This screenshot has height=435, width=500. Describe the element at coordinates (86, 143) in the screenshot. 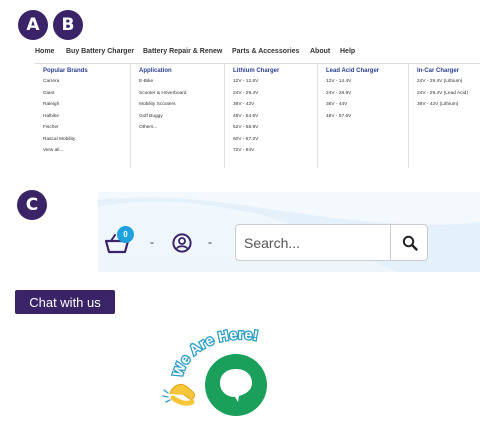

I see `menu-link: Rascal Mobility` at that location.